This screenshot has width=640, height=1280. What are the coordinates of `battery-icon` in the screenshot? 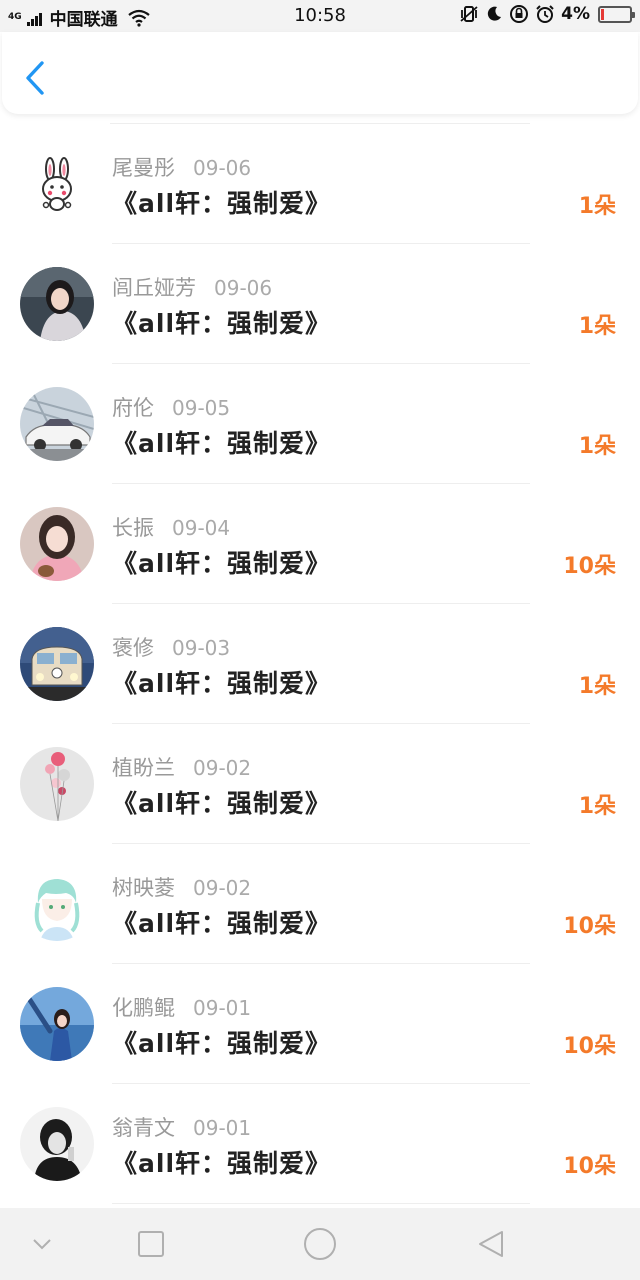 It's located at (616, 14).